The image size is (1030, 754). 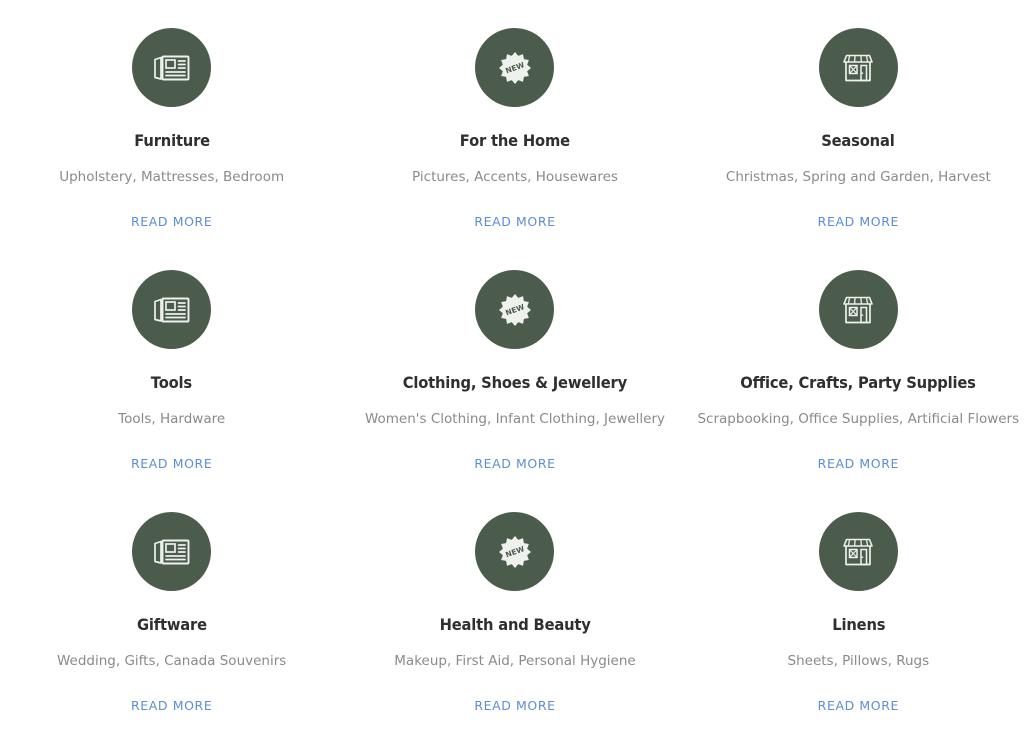 What do you see at coordinates (858, 624) in the screenshot?
I see `category-title: Linens` at bounding box center [858, 624].